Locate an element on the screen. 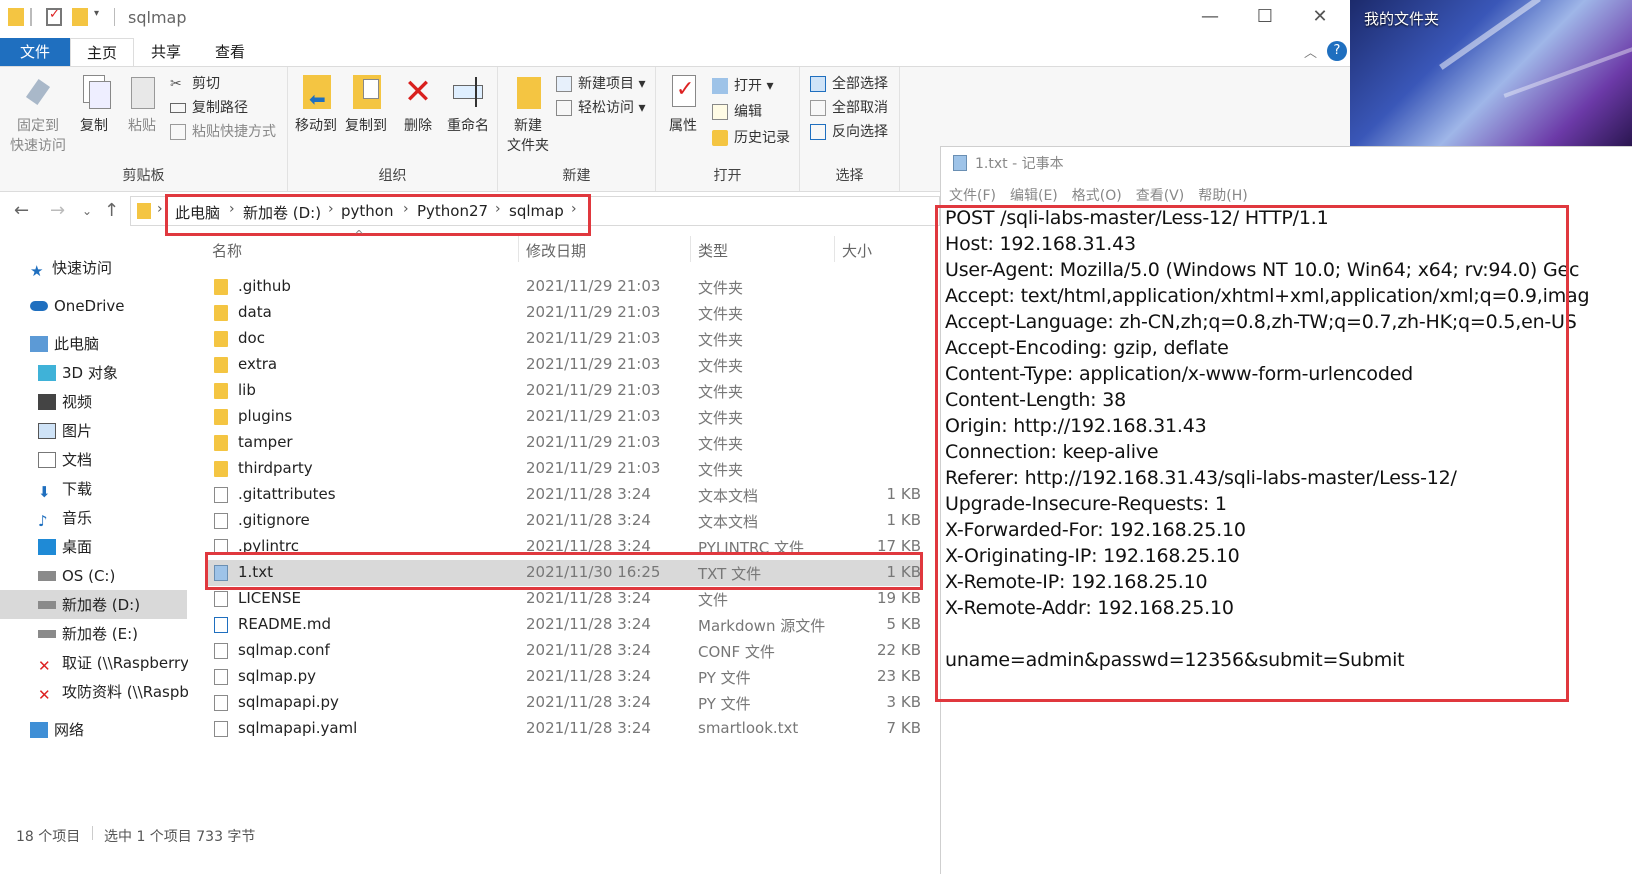 This screenshot has height=874, width=1632. tab-file: 文件 is located at coordinates (35, 52).